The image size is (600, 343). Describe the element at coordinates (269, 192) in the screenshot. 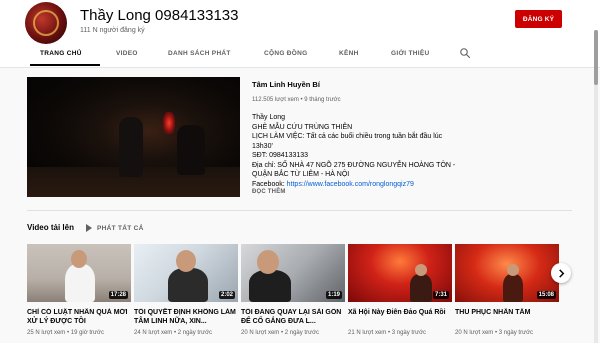

I see `read-more-button: ĐỌC THÊM` at that location.